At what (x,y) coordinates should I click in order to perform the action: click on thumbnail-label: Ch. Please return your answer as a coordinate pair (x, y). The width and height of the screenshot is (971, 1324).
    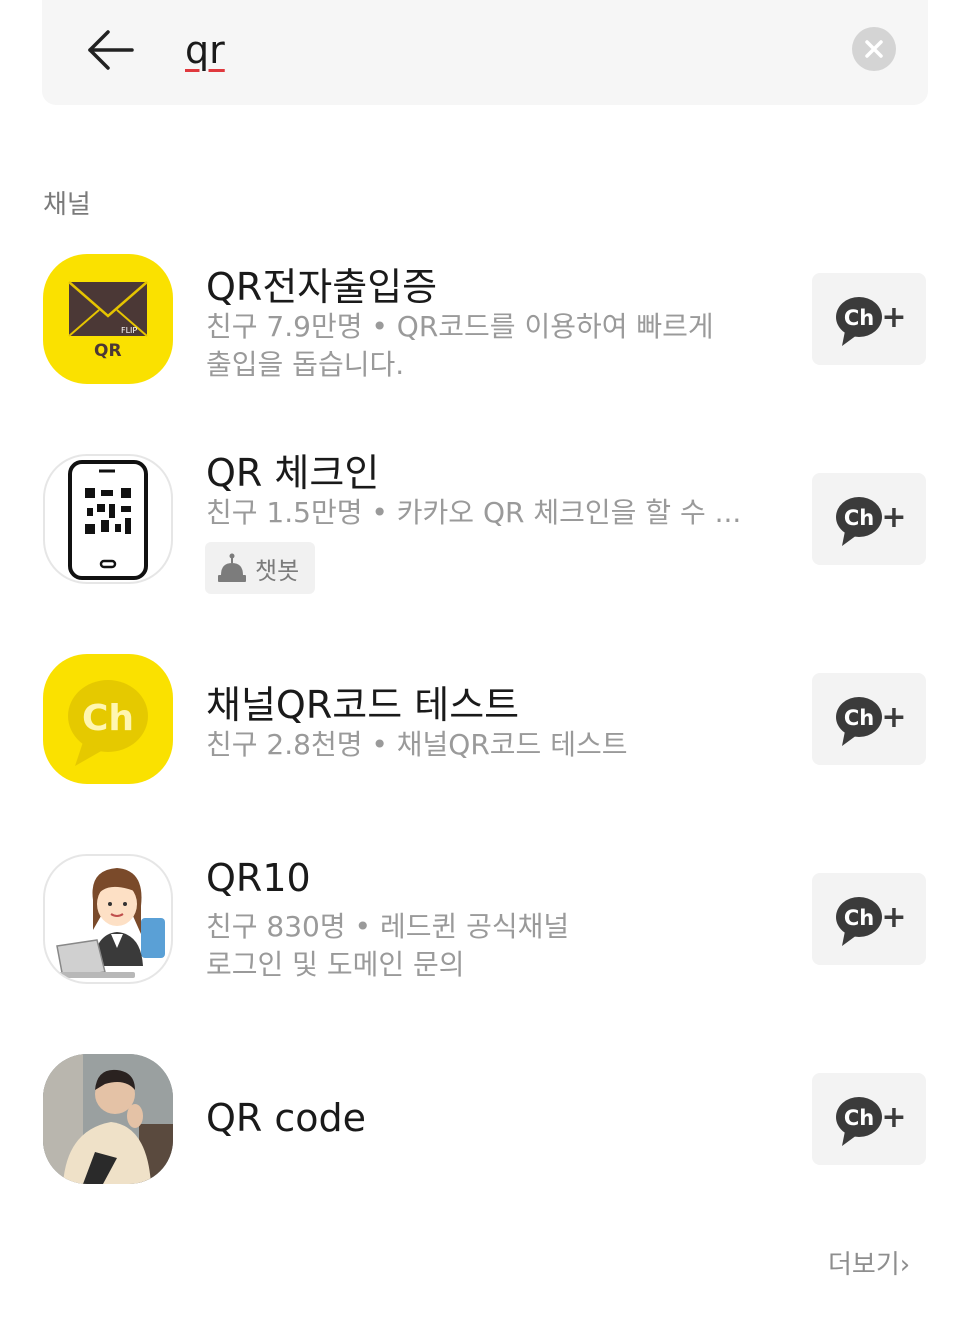
    Looking at the image, I should click on (108, 718).